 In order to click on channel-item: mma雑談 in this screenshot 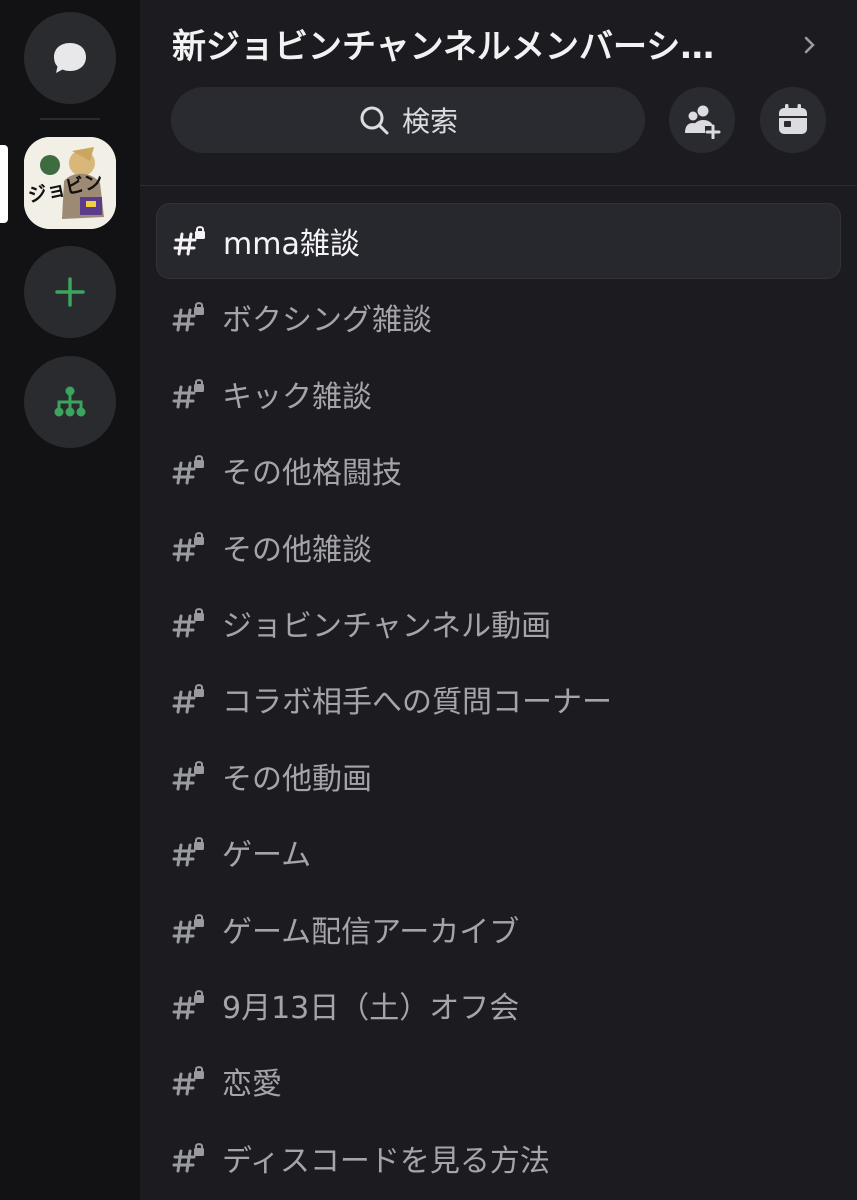, I will do `click(498, 241)`.